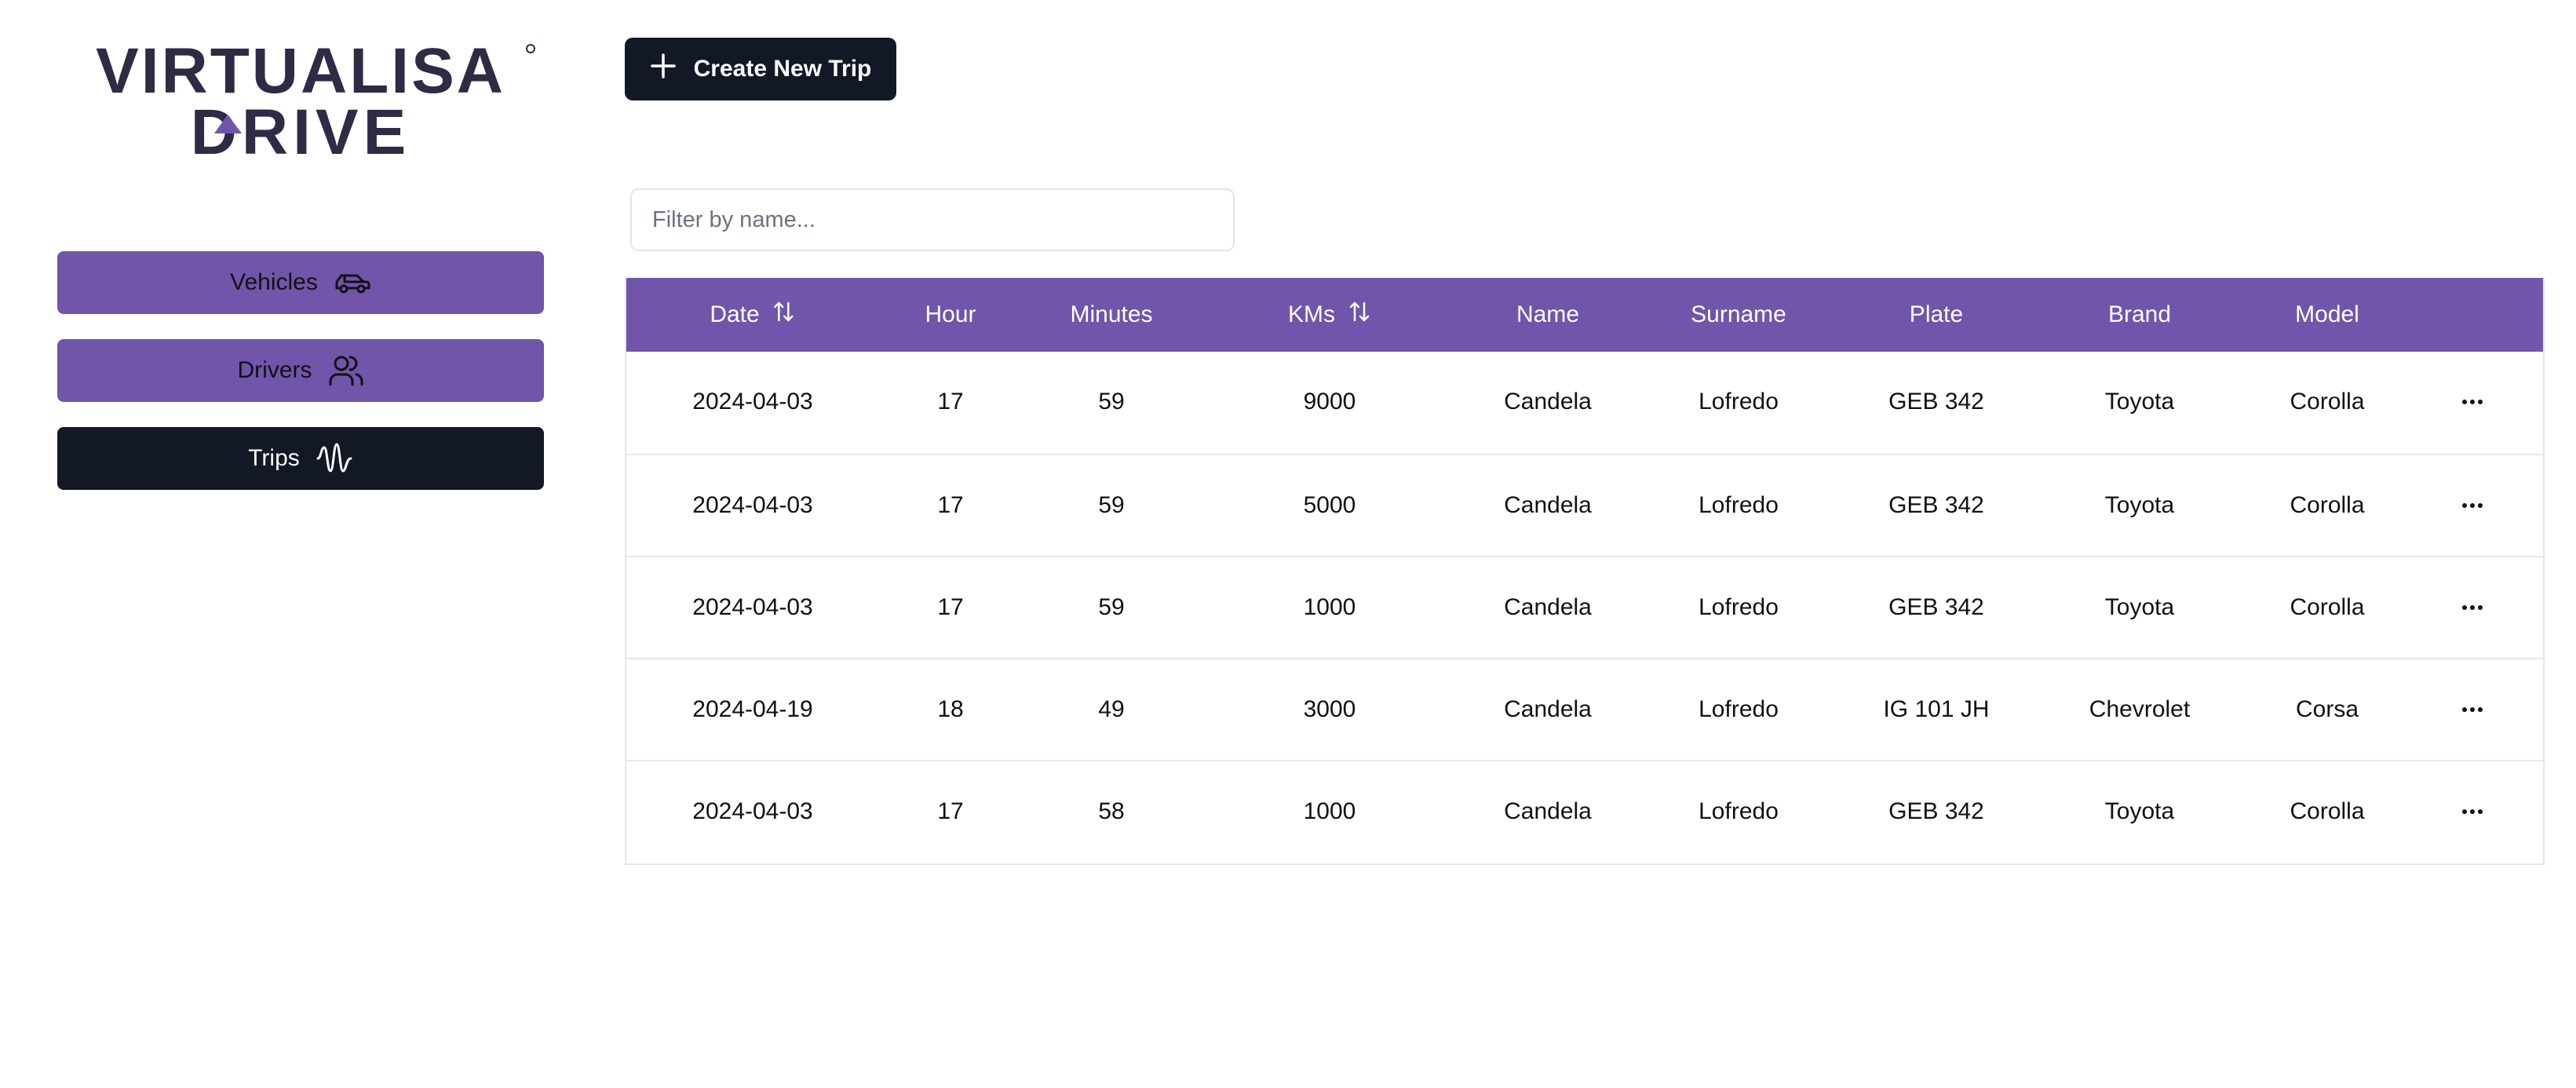  What do you see at coordinates (752, 709) in the screenshot?
I see `cell-date: 2024-04-19` at bounding box center [752, 709].